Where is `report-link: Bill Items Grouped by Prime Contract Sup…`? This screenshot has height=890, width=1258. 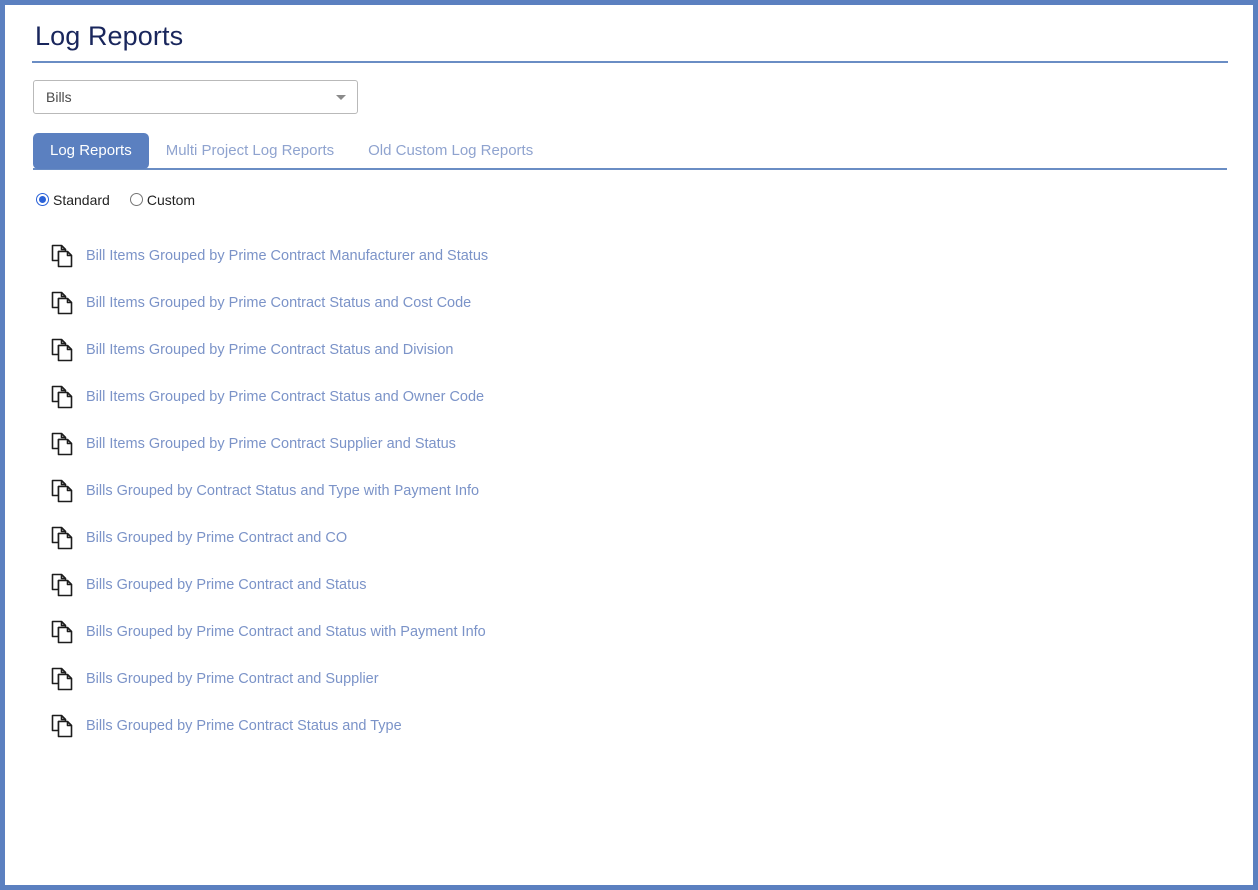 report-link: Bill Items Grouped by Prime Contract Sup… is located at coordinates (271, 444).